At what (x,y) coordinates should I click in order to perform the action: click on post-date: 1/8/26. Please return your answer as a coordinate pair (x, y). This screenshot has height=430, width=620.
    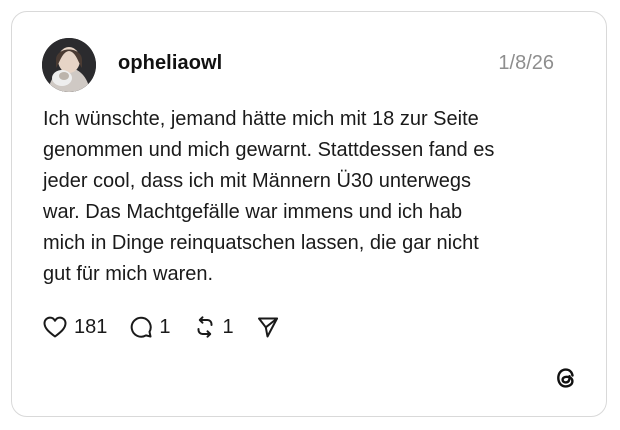
    Looking at the image, I should click on (526, 63).